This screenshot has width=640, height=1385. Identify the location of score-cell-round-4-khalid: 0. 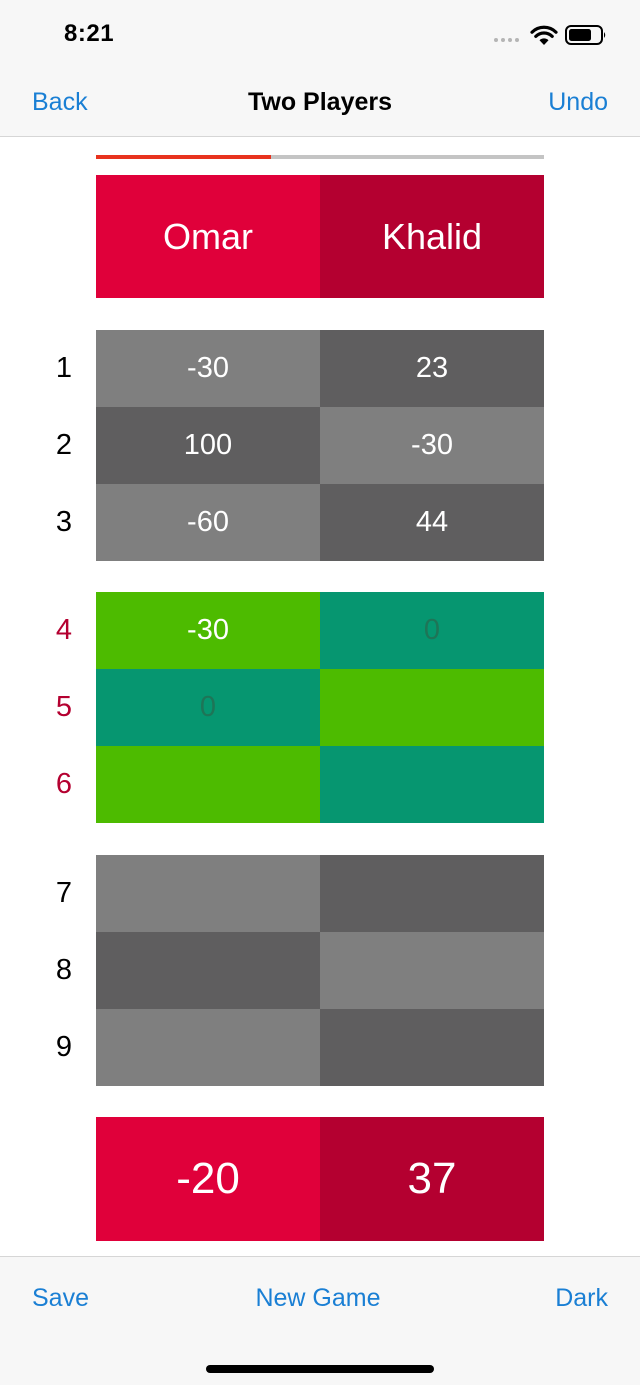
(432, 630).